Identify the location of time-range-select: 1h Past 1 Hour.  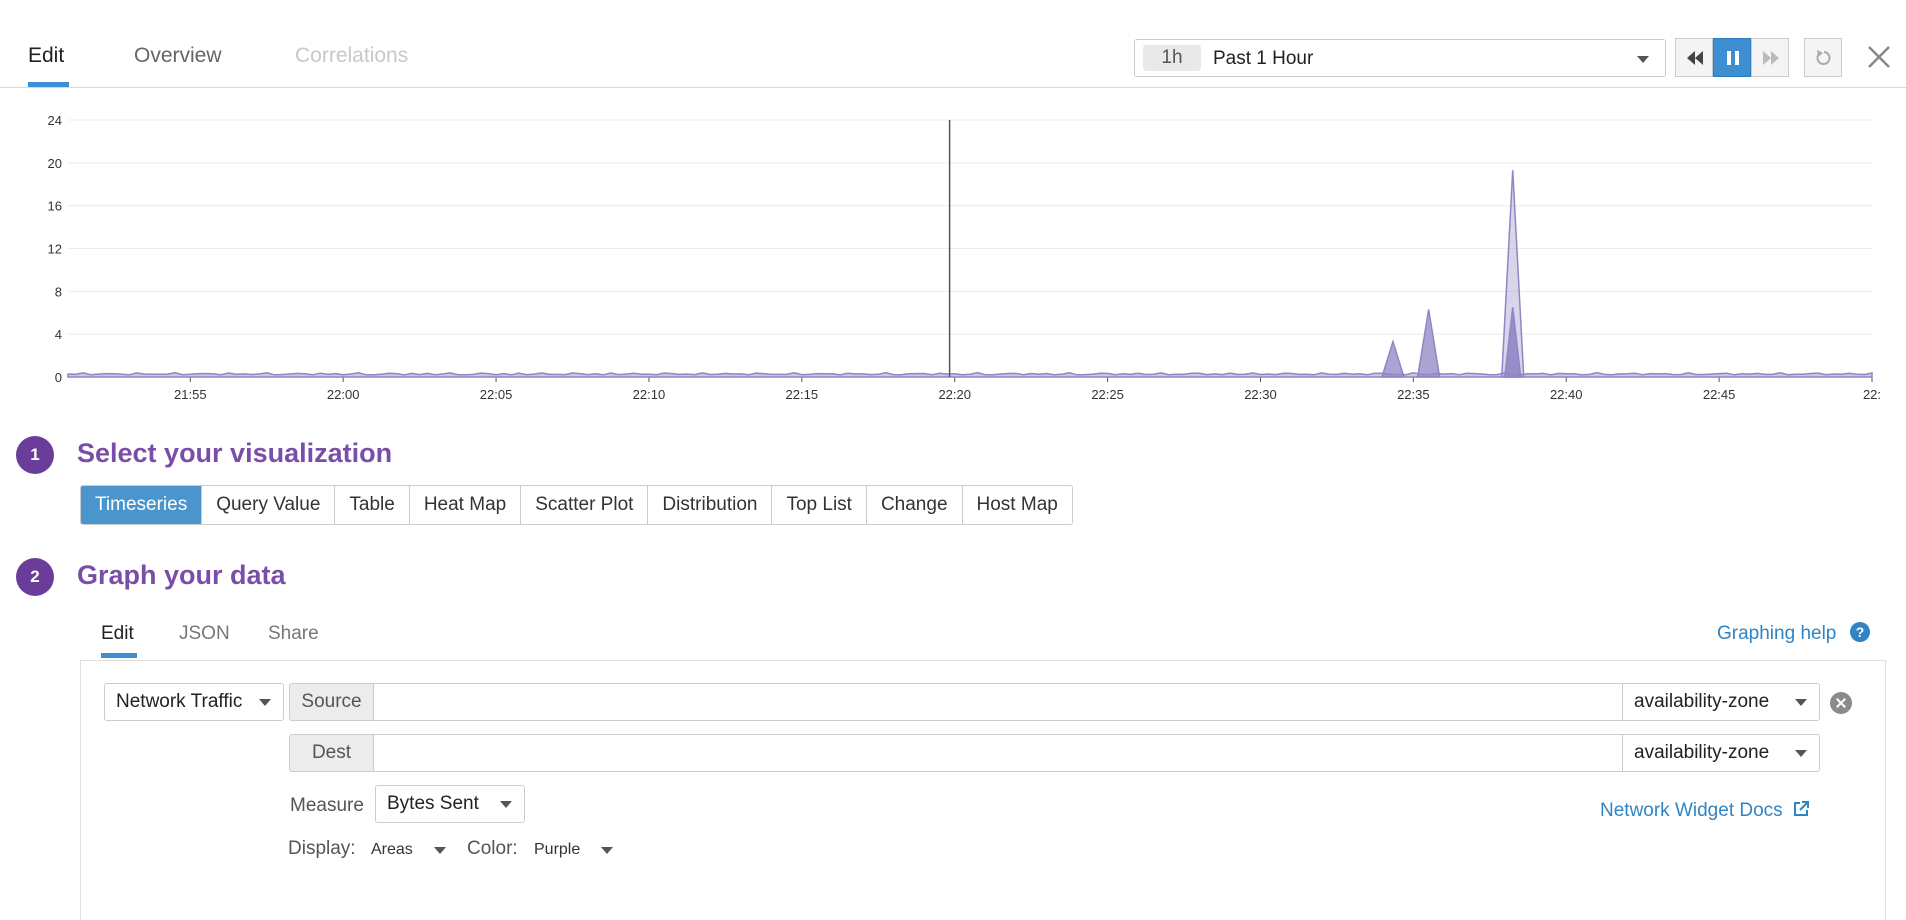
(1400, 58).